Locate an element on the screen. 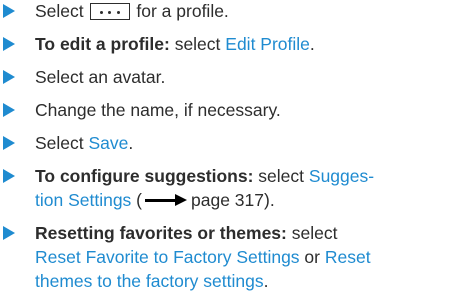  more-dots-icon is located at coordinates (109, 11).